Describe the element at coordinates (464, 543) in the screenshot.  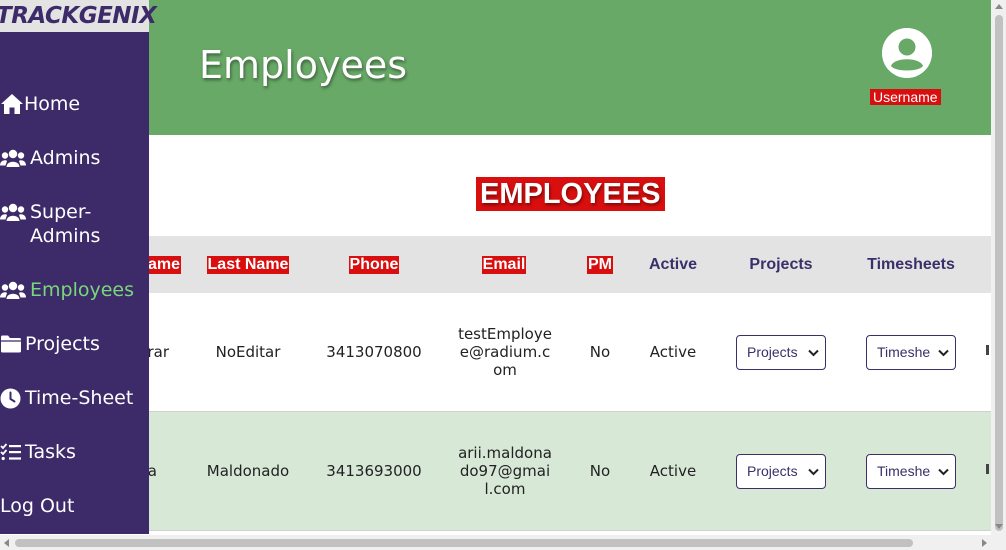
I see `horizontal-scroll-thumb` at that location.